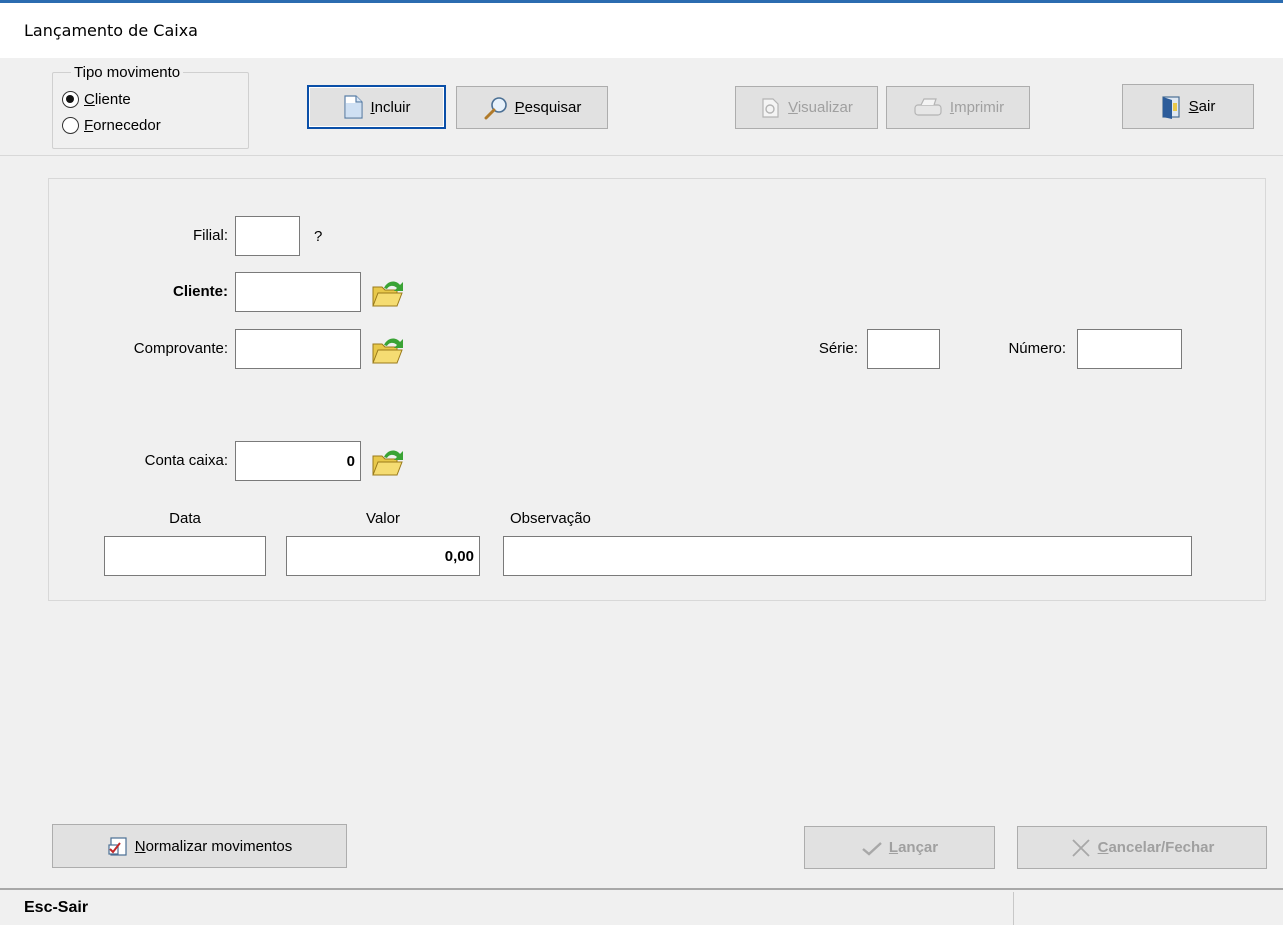  I want to click on magnifier-icon, so click(496, 108).